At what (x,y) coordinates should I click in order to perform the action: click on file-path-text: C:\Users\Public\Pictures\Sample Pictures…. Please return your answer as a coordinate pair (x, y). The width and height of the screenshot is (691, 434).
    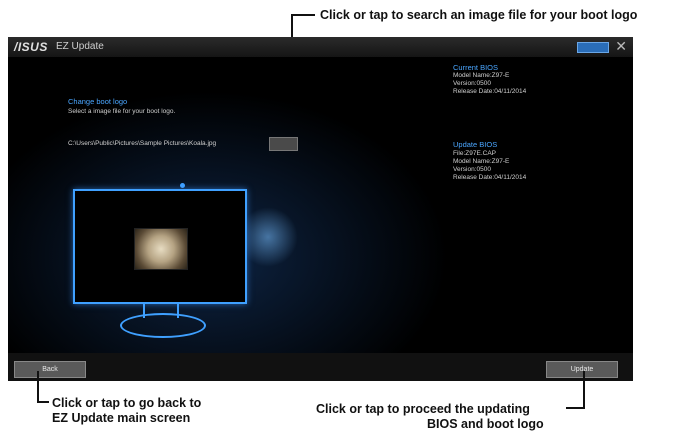
    Looking at the image, I should click on (142, 143).